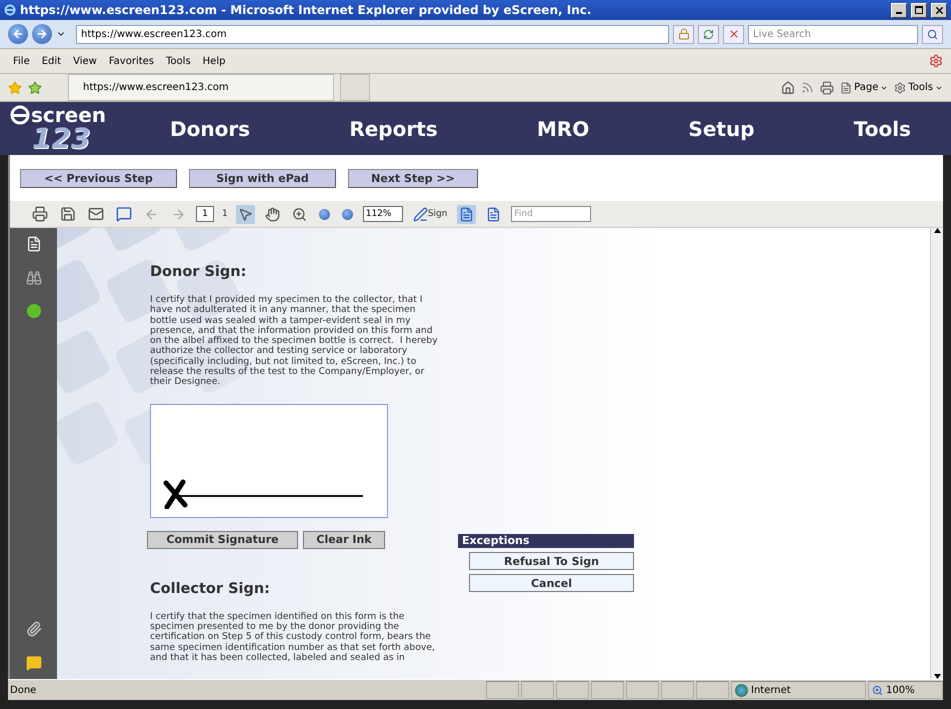 Image resolution: width=951 pixels, height=709 pixels. I want to click on refresh-icon, so click(708, 34).